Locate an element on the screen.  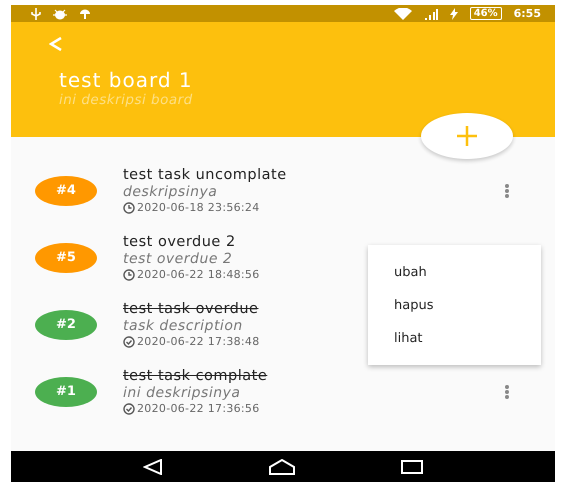
task-number: #1 is located at coordinates (66, 391).